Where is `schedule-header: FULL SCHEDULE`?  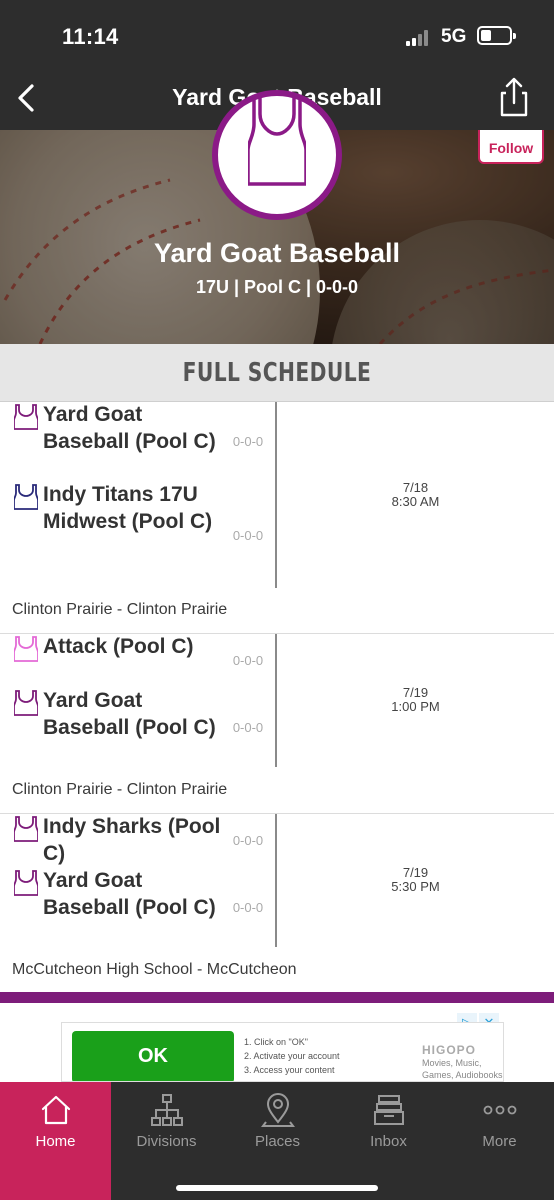 schedule-header: FULL SCHEDULE is located at coordinates (277, 373).